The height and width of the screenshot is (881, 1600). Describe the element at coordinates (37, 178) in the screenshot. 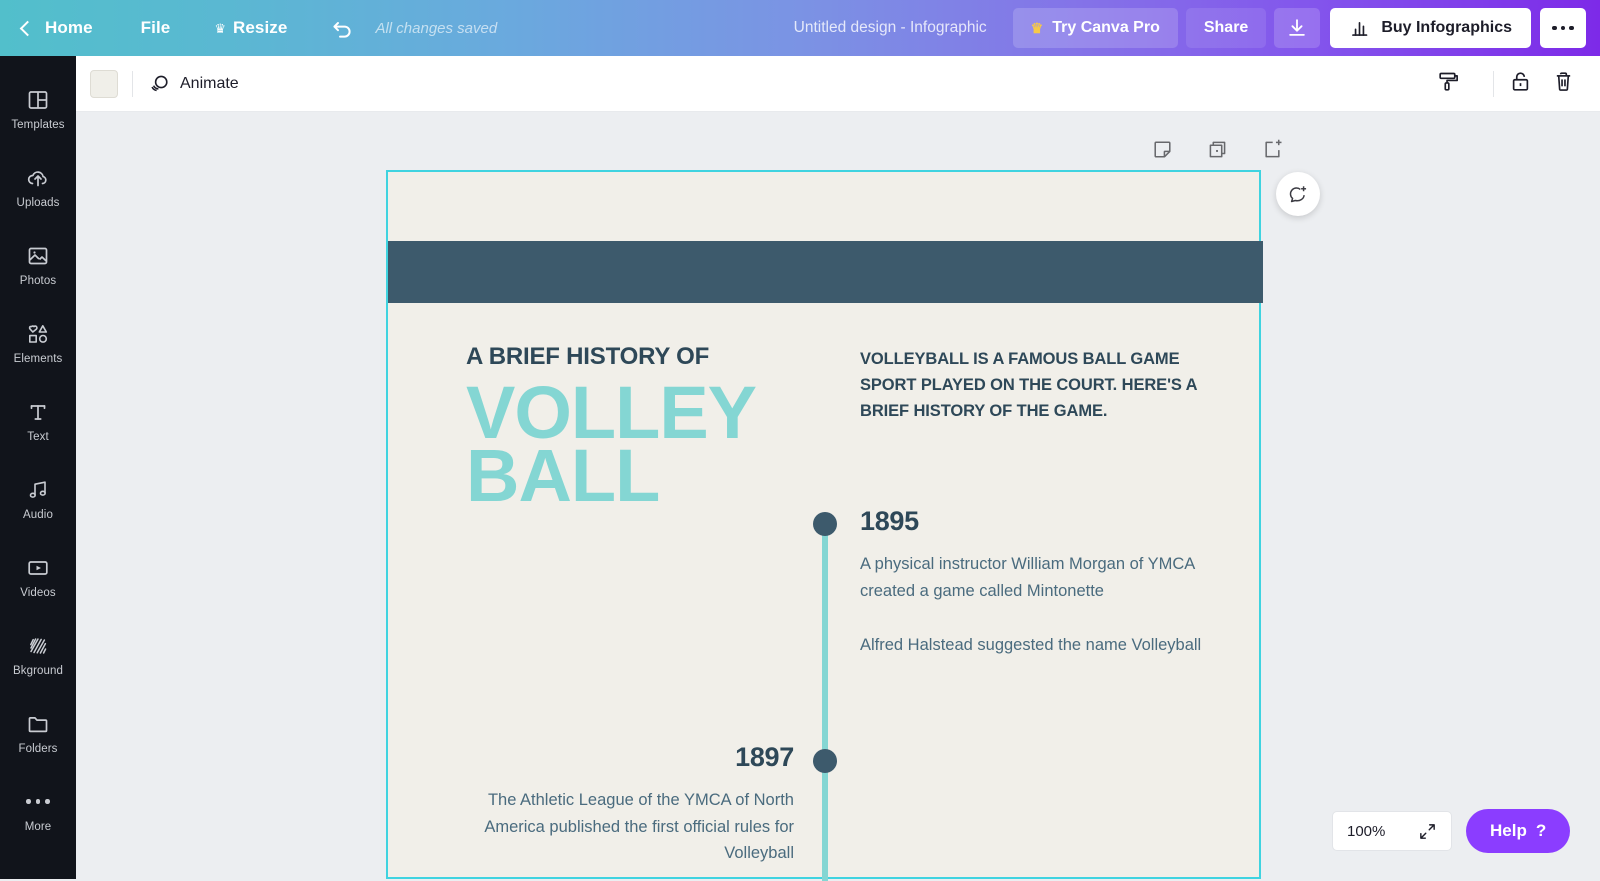

I see `upload-cloud-icon` at that location.